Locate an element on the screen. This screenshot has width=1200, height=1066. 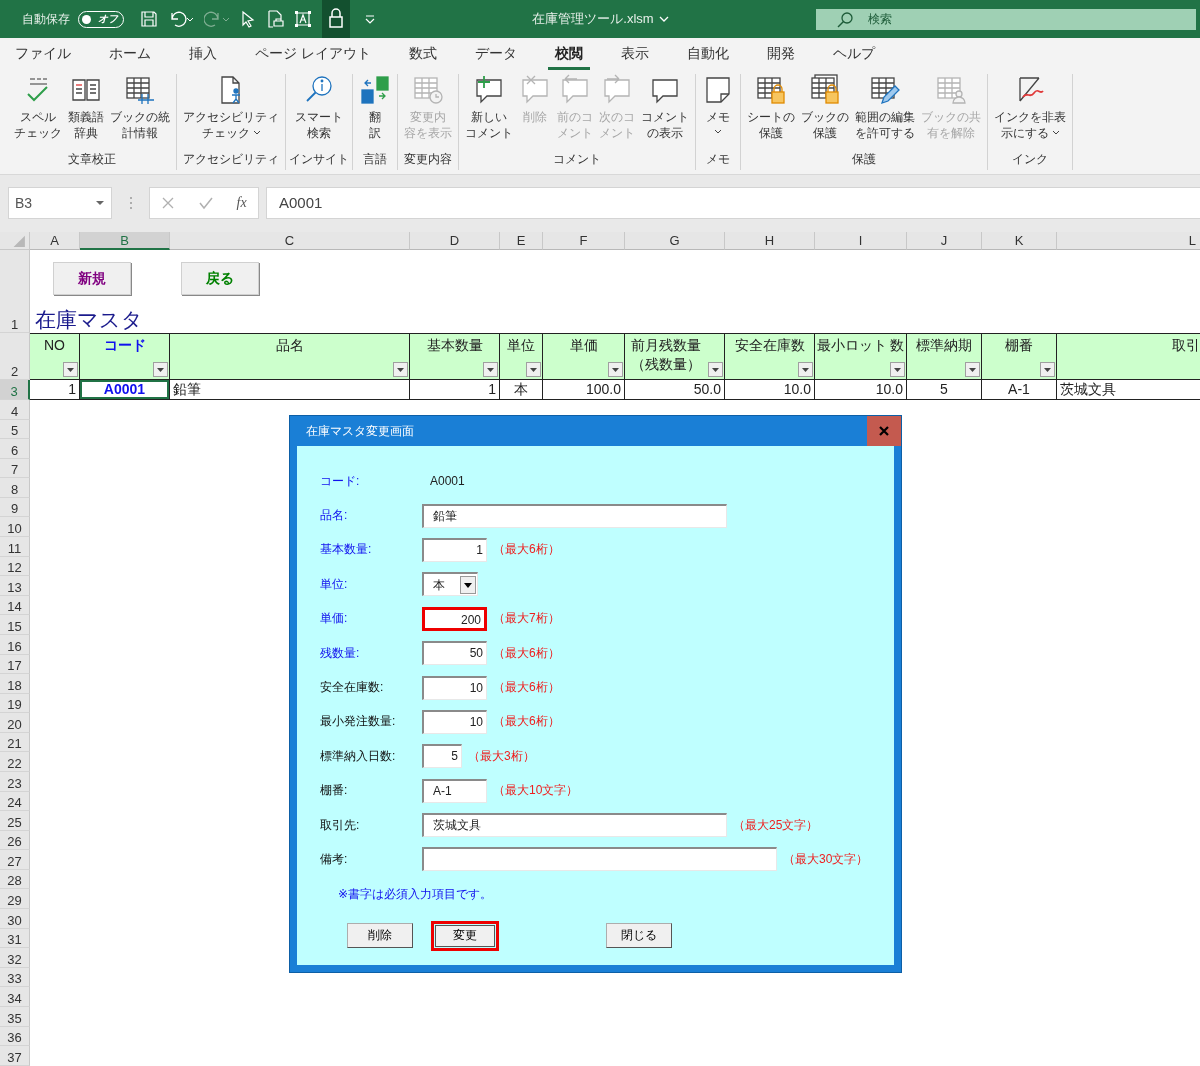
menu-tab: ファイル is located at coordinates (43, 54).